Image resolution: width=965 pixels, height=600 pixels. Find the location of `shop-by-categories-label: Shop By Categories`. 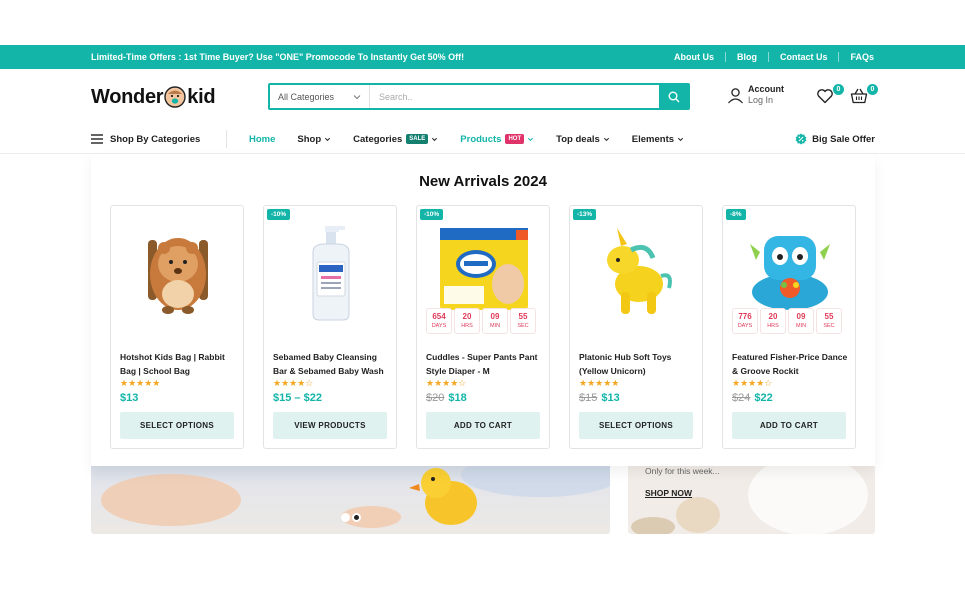

shop-by-categories-label: Shop By Categories is located at coordinates (155, 139).